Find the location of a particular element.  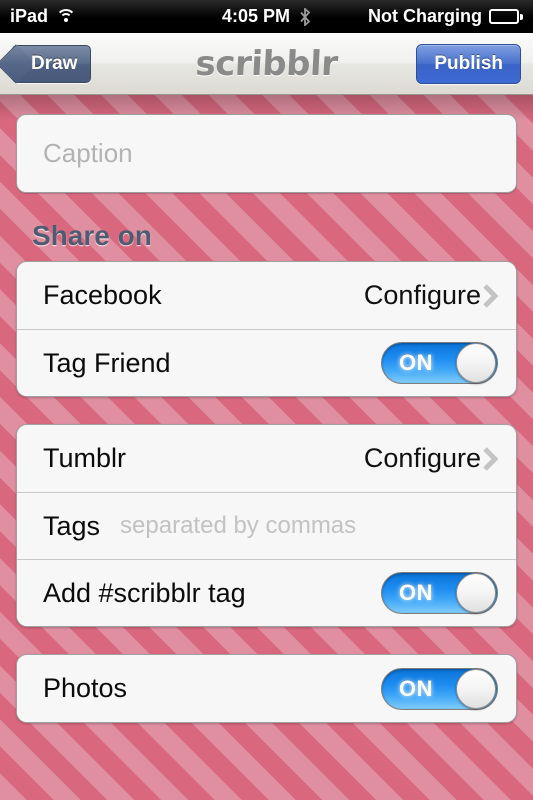

row-label: Add #scribblr tag is located at coordinates (144, 592).